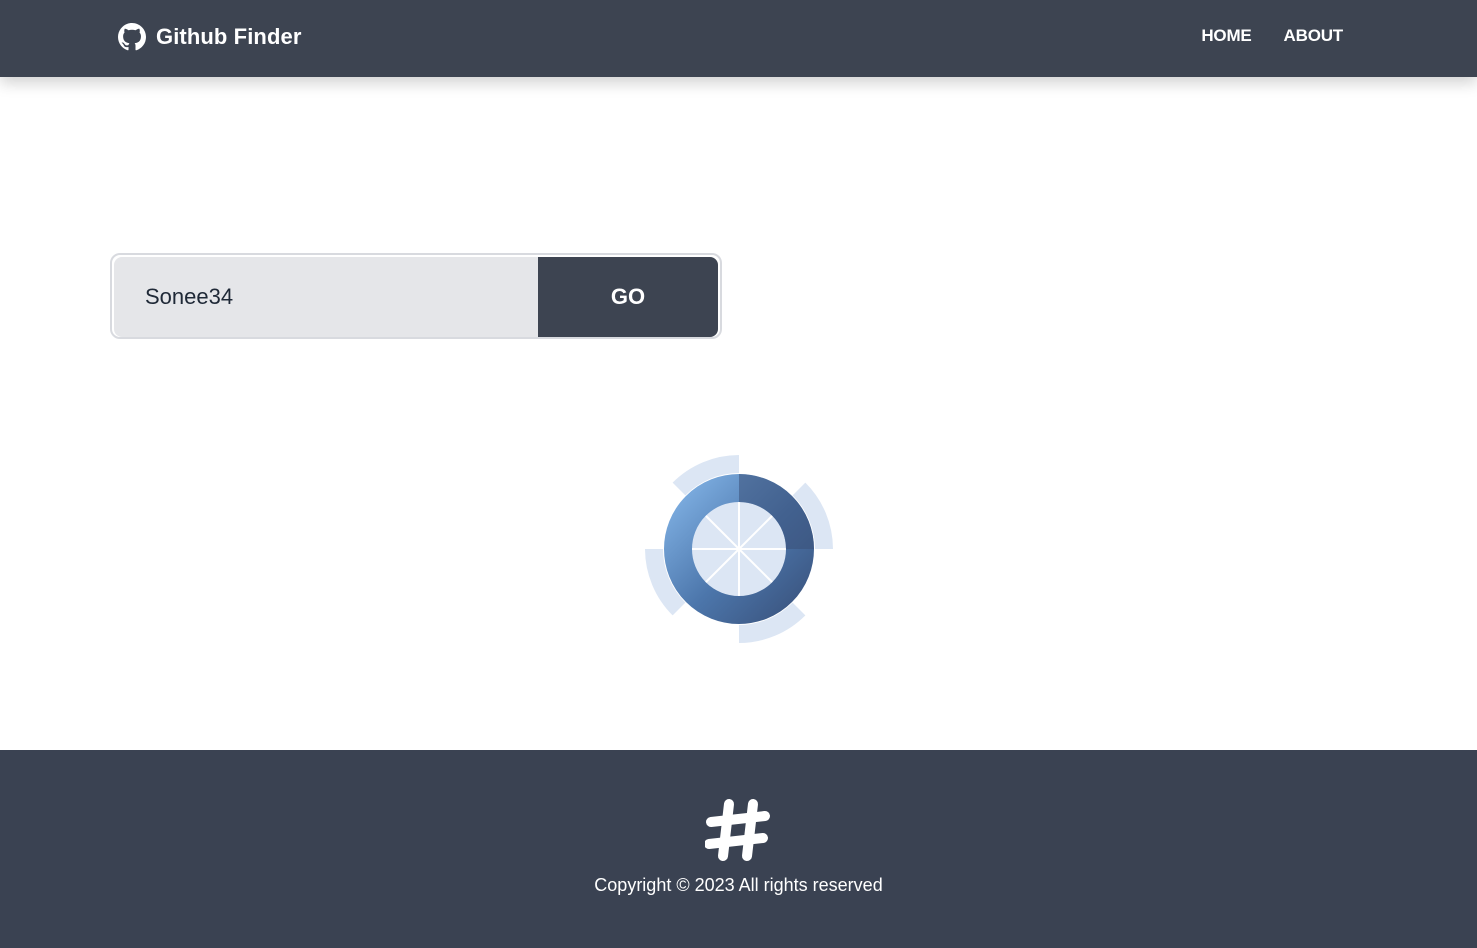 The width and height of the screenshot is (1477, 948). I want to click on search-input, so click(326, 297).